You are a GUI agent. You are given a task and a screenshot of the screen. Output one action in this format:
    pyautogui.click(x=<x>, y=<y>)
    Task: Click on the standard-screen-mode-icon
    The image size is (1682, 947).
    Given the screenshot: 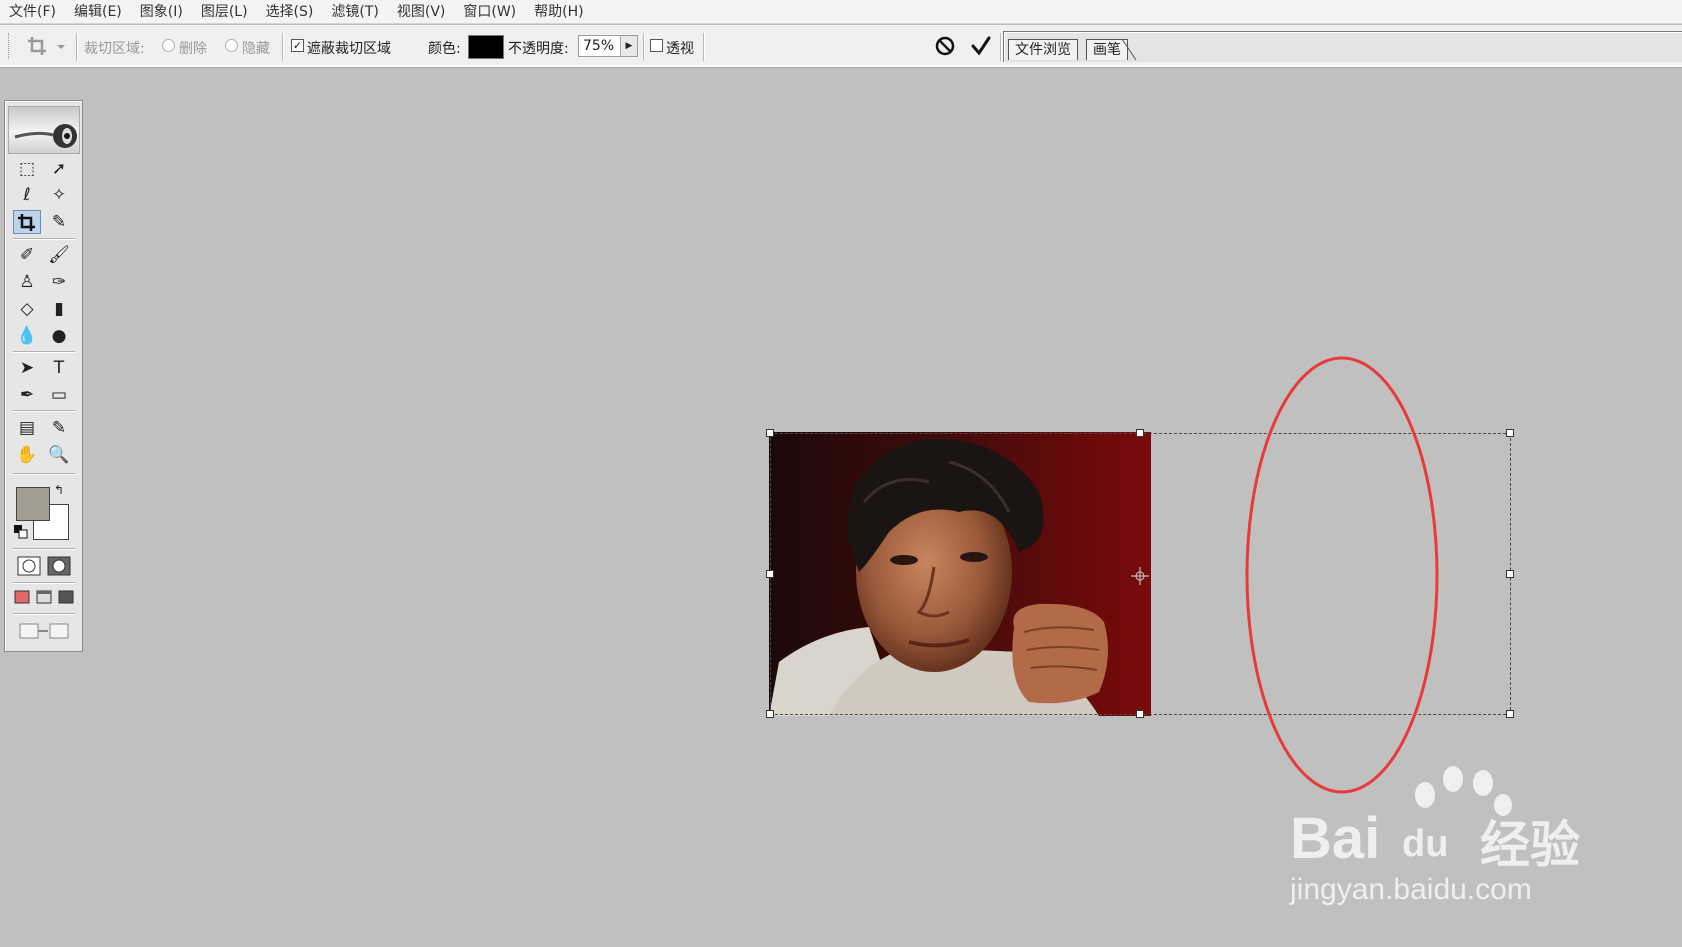 What is the action you would take?
    pyautogui.click(x=22, y=599)
    